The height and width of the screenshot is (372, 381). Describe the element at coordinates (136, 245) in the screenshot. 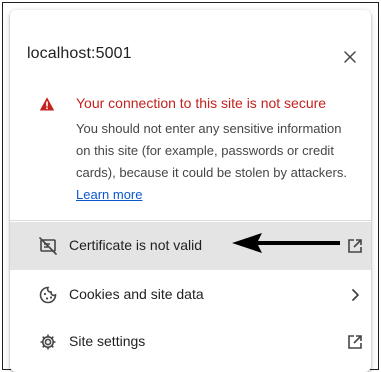

I see `certificate-label: Certificate is not valid` at that location.